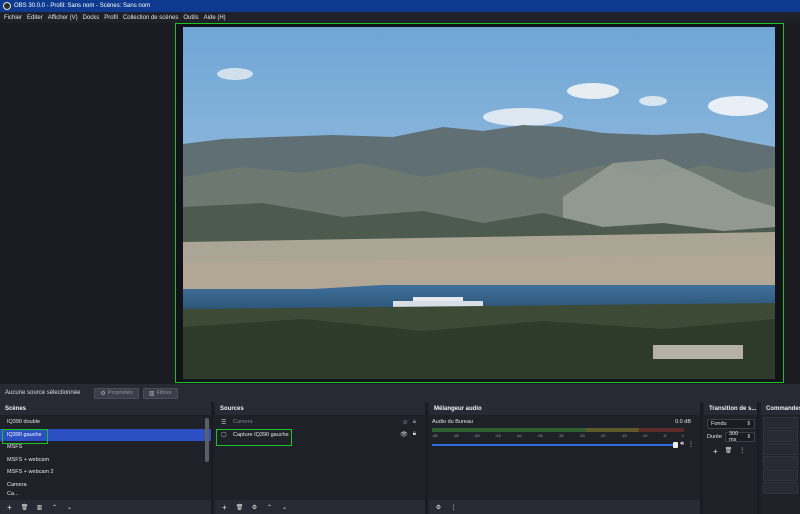  I want to click on filters-button: ▥ Filtres, so click(160, 393).